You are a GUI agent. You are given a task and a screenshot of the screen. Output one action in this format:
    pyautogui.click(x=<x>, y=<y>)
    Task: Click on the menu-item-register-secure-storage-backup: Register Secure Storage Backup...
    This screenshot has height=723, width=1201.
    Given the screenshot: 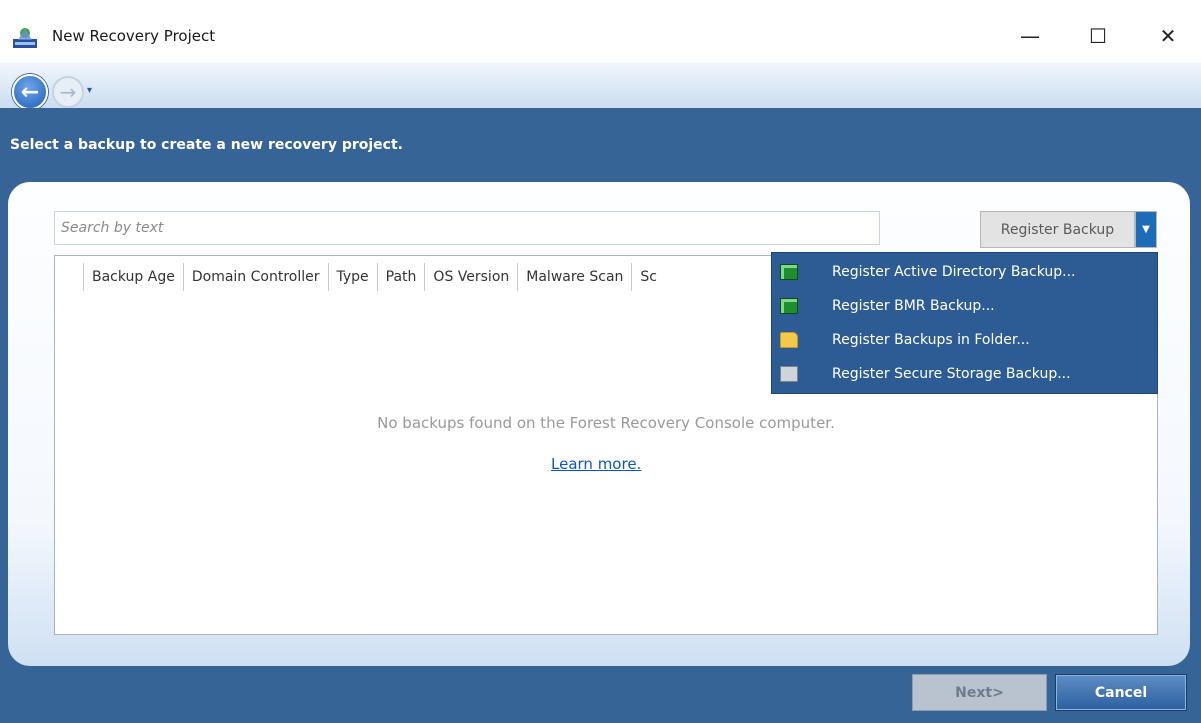 What is the action you would take?
    pyautogui.click(x=964, y=374)
    